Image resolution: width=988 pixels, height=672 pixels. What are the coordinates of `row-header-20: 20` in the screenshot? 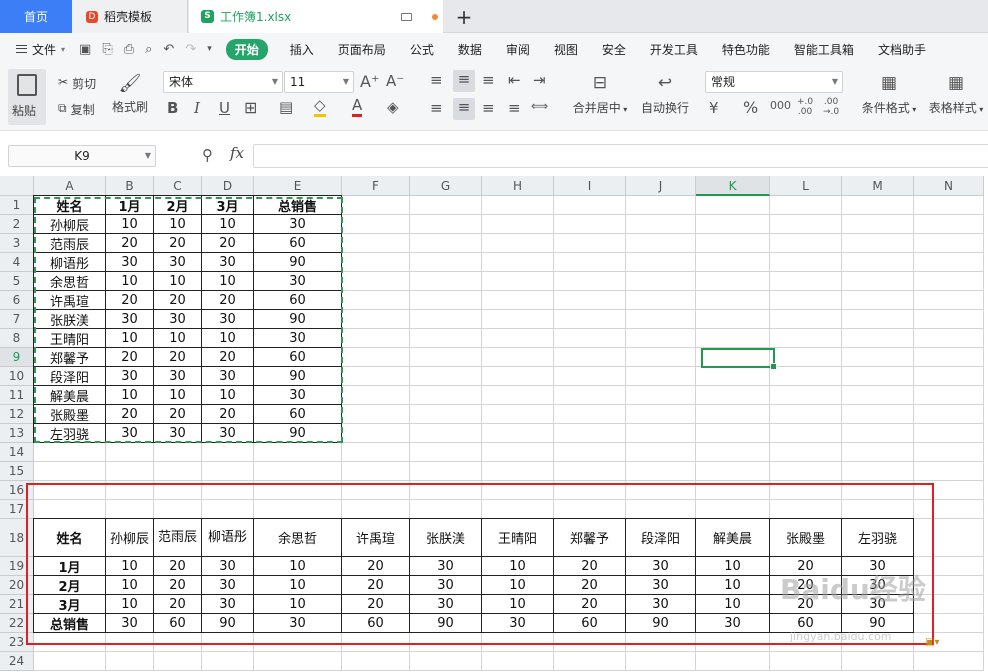 It's located at (17, 585).